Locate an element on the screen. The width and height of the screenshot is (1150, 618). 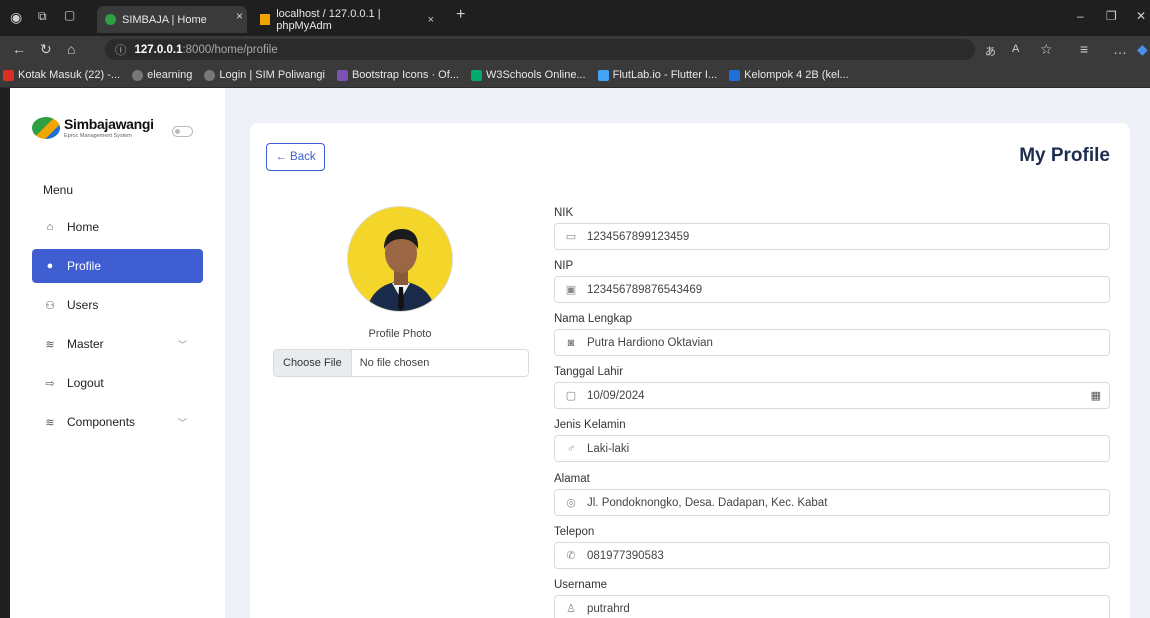
minimize-icon: – is located at coordinates (1080, 16).